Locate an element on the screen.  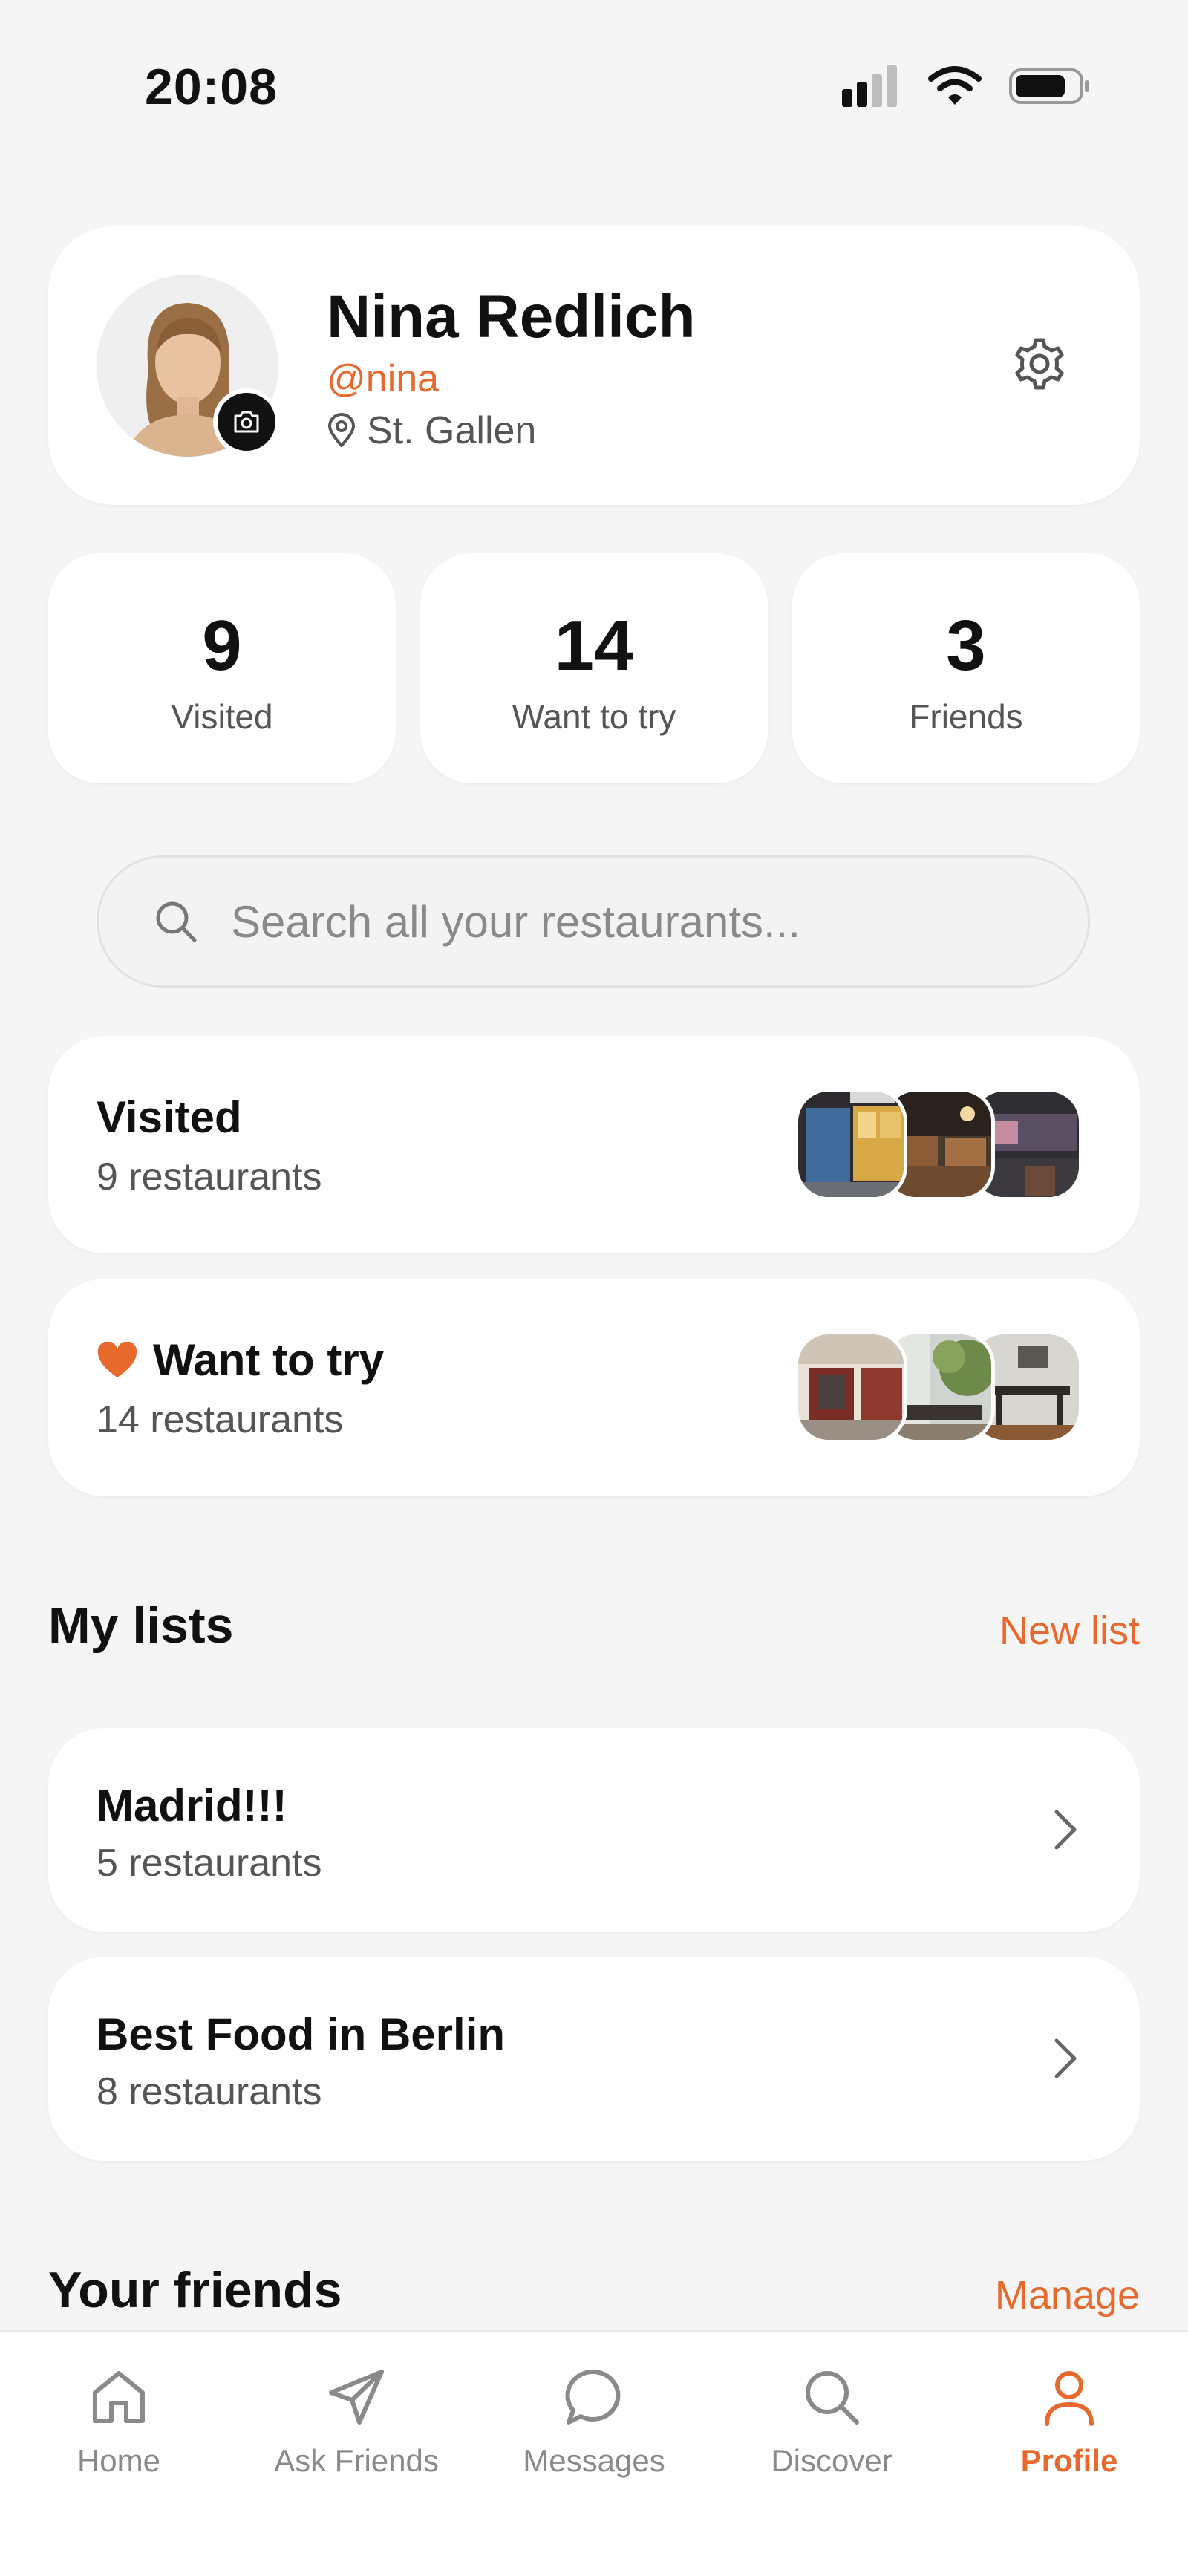
new-list-button: New list is located at coordinates (1069, 1631).